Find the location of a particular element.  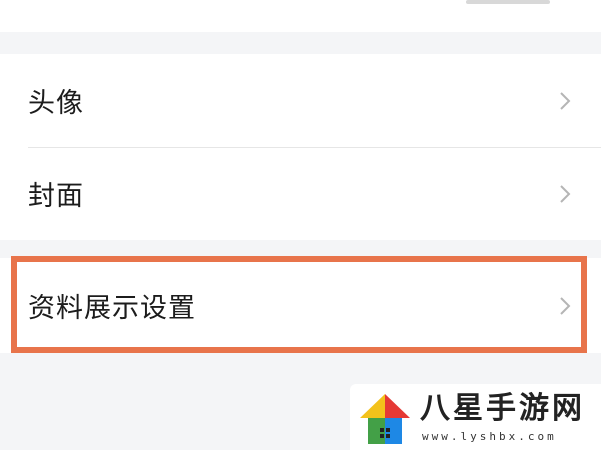

site-watermark: 八星手游网 www.lyshbx.com is located at coordinates (475, 417).